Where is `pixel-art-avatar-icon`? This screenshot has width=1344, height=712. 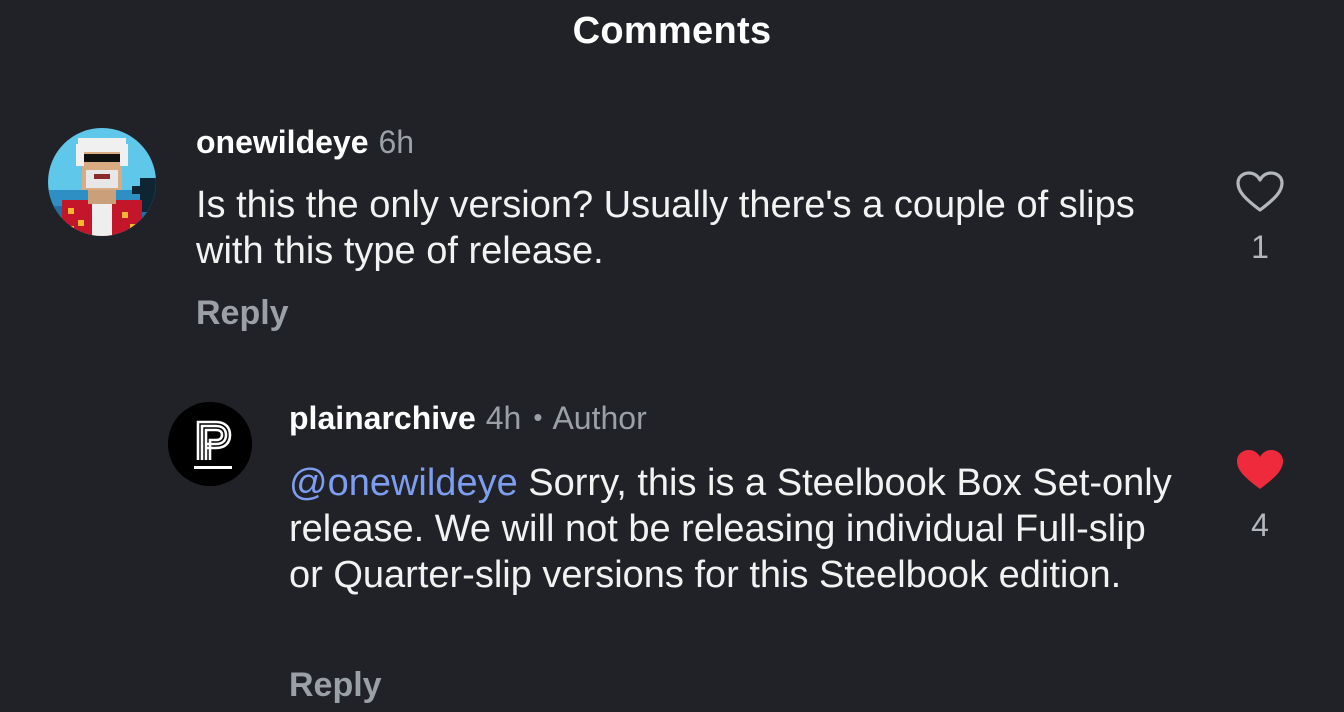 pixel-art-avatar-icon is located at coordinates (102, 182).